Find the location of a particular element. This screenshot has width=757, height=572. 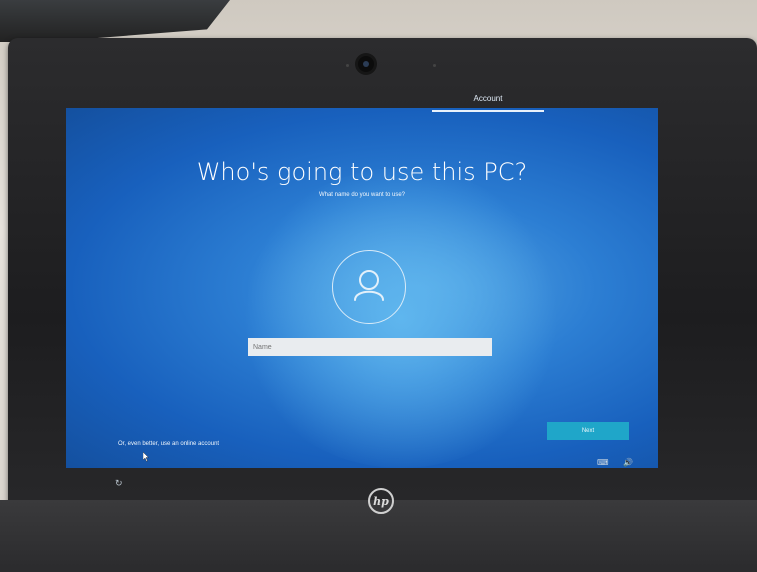

name-input is located at coordinates (370, 347).